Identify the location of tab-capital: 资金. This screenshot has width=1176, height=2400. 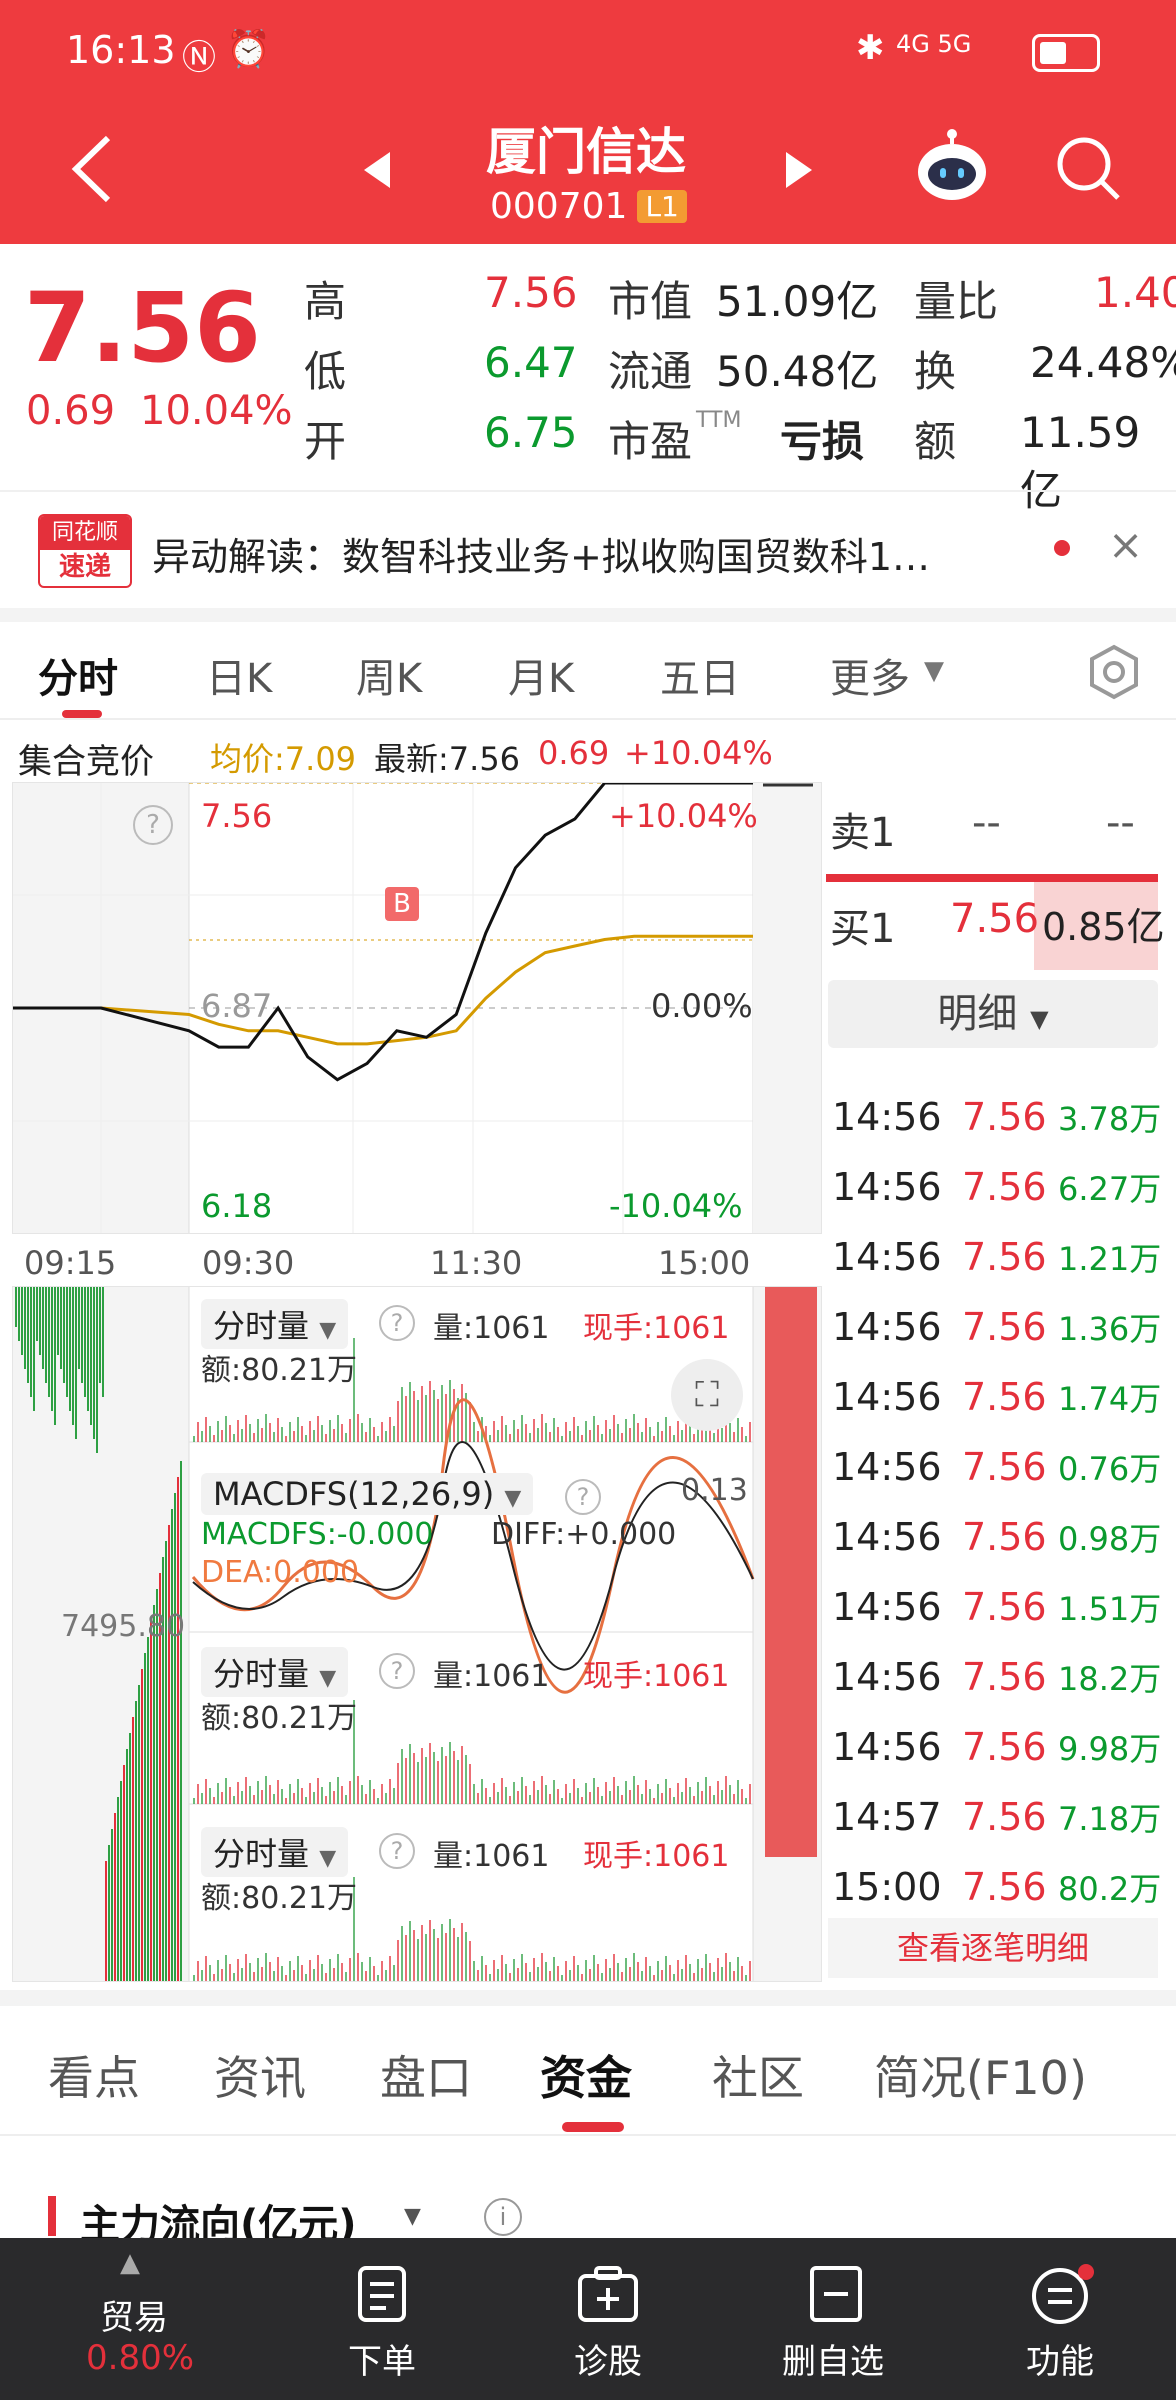
(586, 2075).